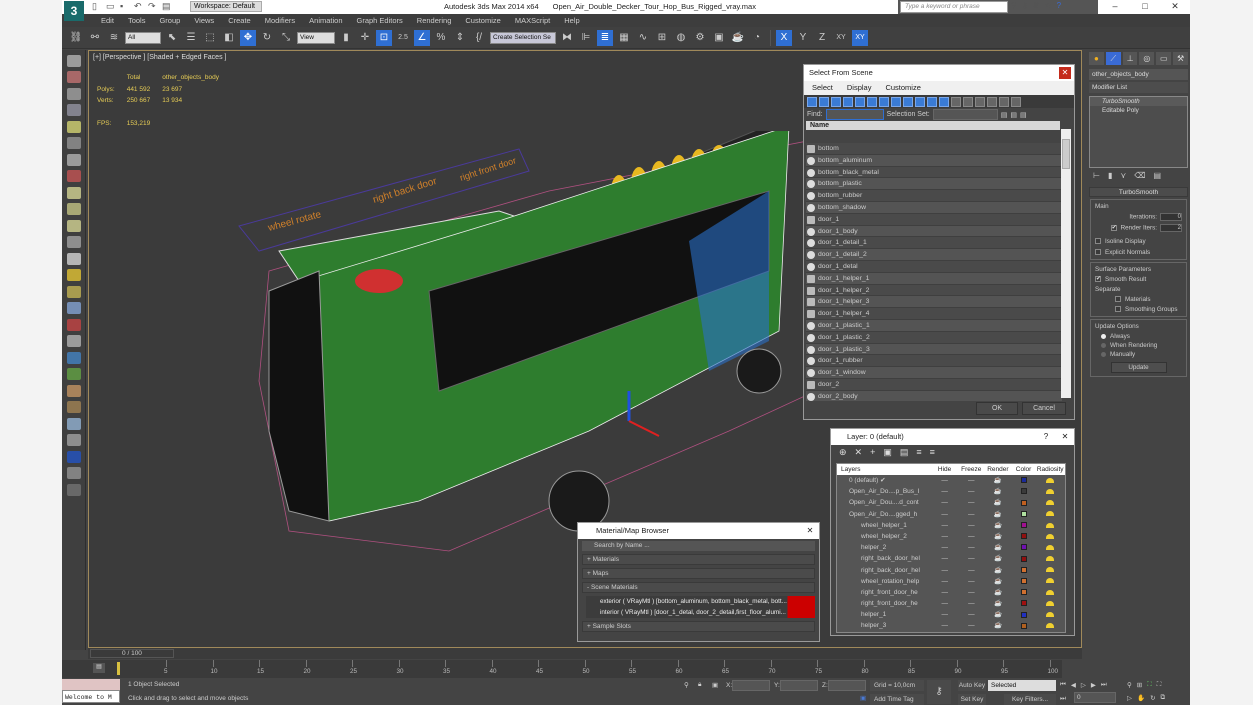 This screenshot has width=1253, height=705. What do you see at coordinates (884, 101) in the screenshot?
I see `display-groups-icon` at bounding box center [884, 101].